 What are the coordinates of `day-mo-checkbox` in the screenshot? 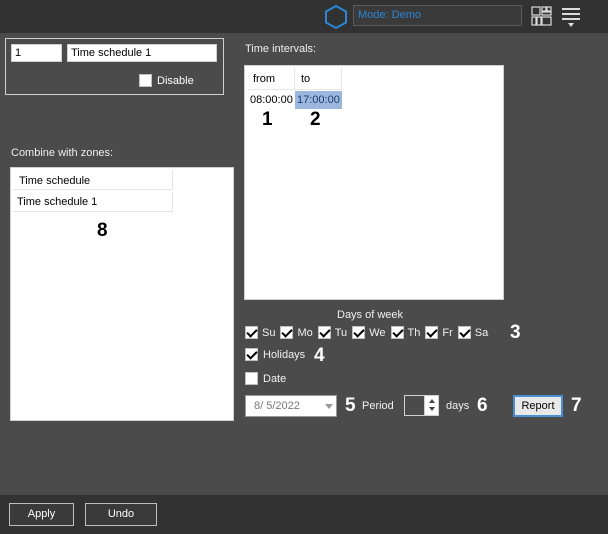 It's located at (287, 332).